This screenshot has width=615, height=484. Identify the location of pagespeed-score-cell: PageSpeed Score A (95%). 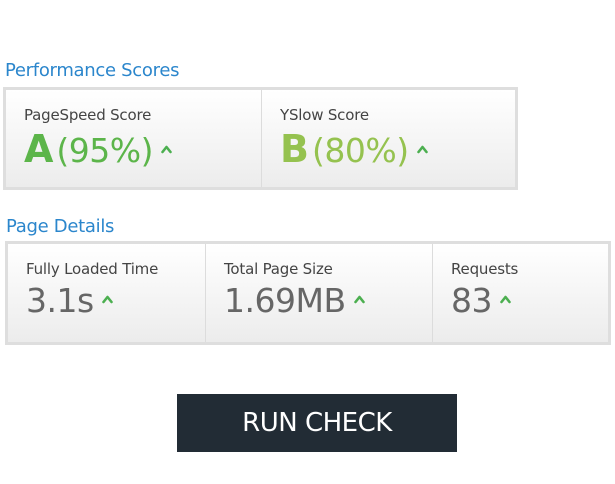
(134, 138).